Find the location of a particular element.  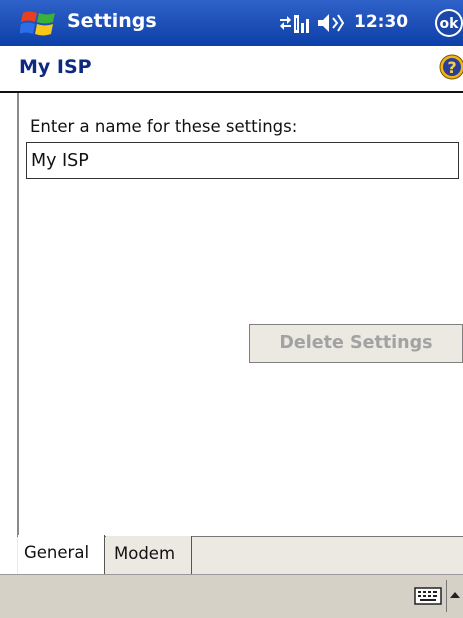

tab-general: General is located at coordinates (61, 554).